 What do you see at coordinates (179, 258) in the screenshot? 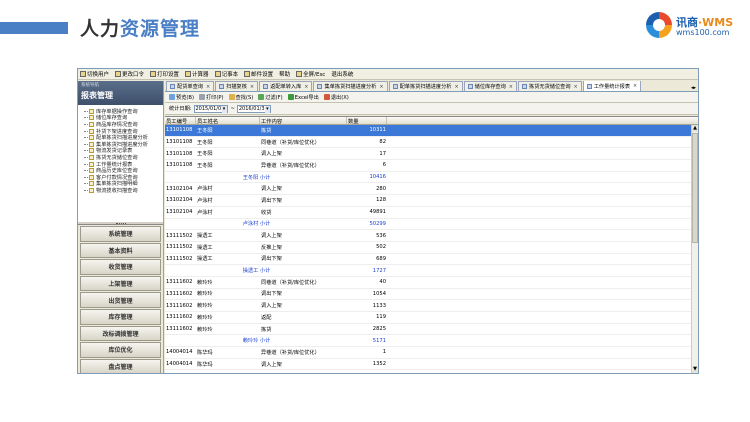
I see `employee-id-cell: 13111502` at bounding box center [179, 258].